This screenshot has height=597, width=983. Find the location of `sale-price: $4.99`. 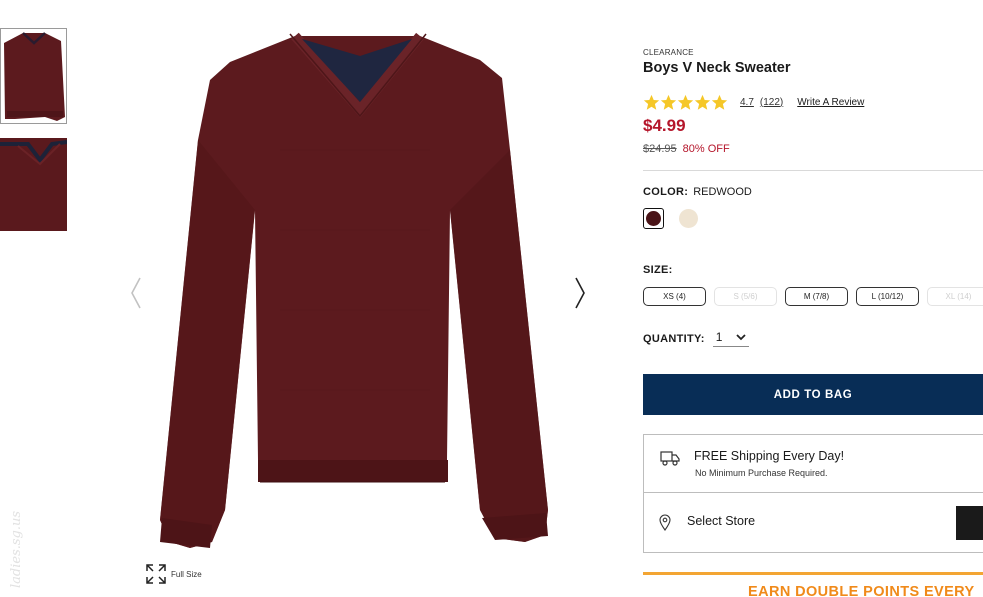

sale-price: $4.99 is located at coordinates (664, 125).